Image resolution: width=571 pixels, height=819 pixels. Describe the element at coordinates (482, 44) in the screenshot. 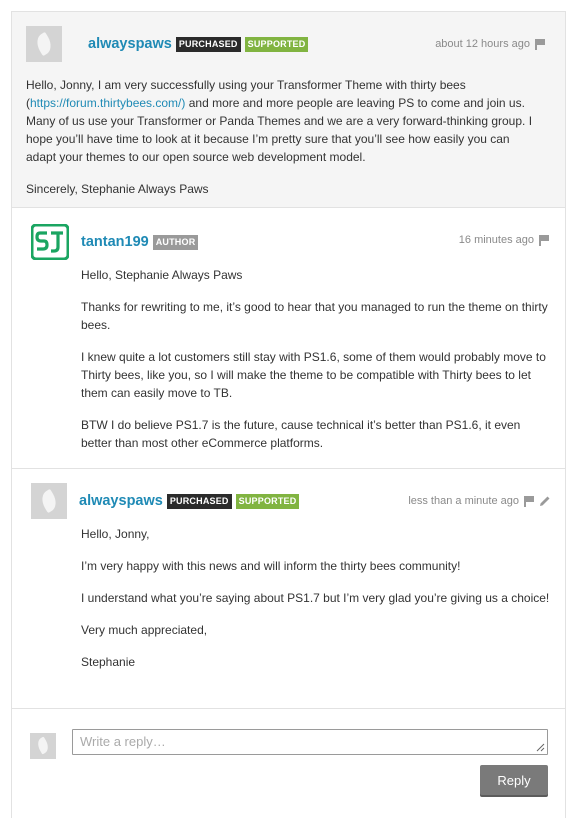

I see `timestamp: about 12 hours ago` at that location.